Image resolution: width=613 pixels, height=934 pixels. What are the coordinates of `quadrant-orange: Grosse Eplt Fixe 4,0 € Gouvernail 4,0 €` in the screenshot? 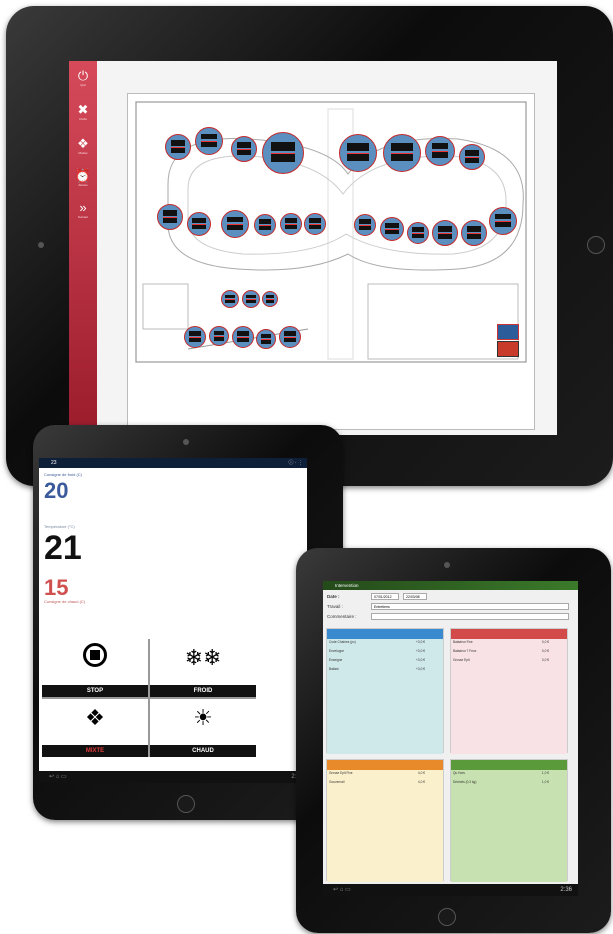 It's located at (385, 820).